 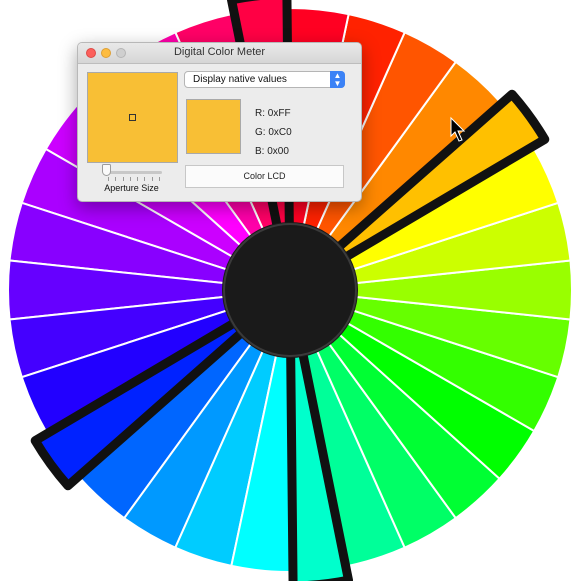 I want to click on color-profile-field: Color LCD, so click(x=264, y=176).